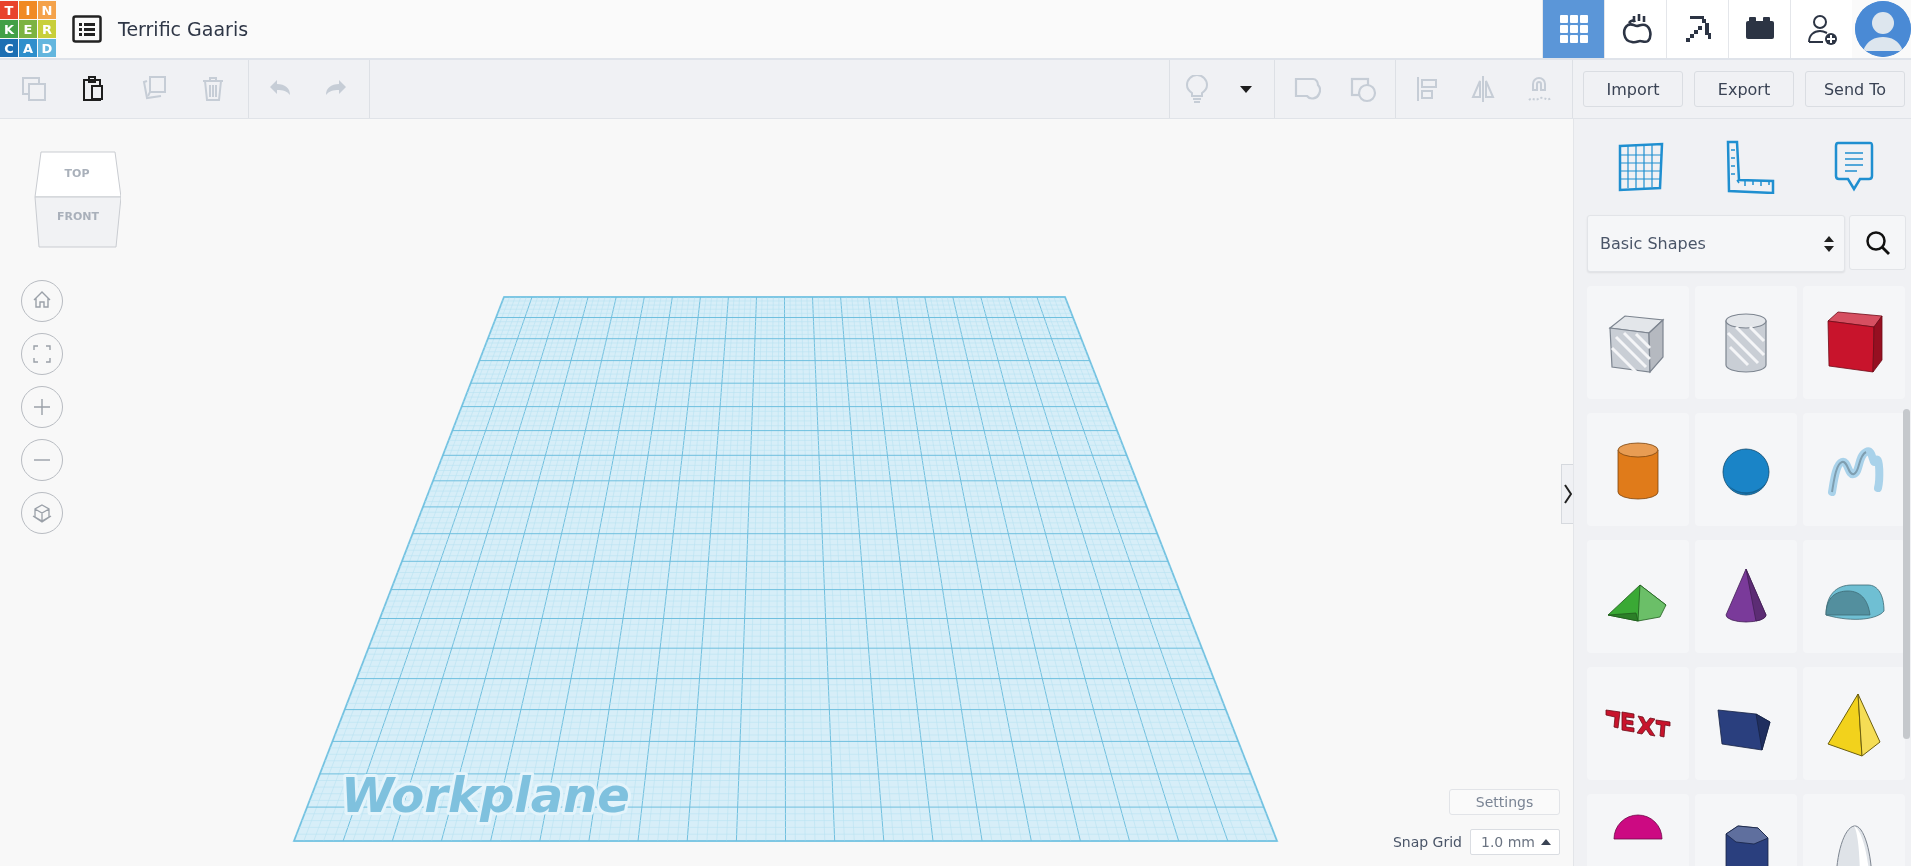  Describe the element at coordinates (1307, 89) in the screenshot. I see `group-icon` at that location.